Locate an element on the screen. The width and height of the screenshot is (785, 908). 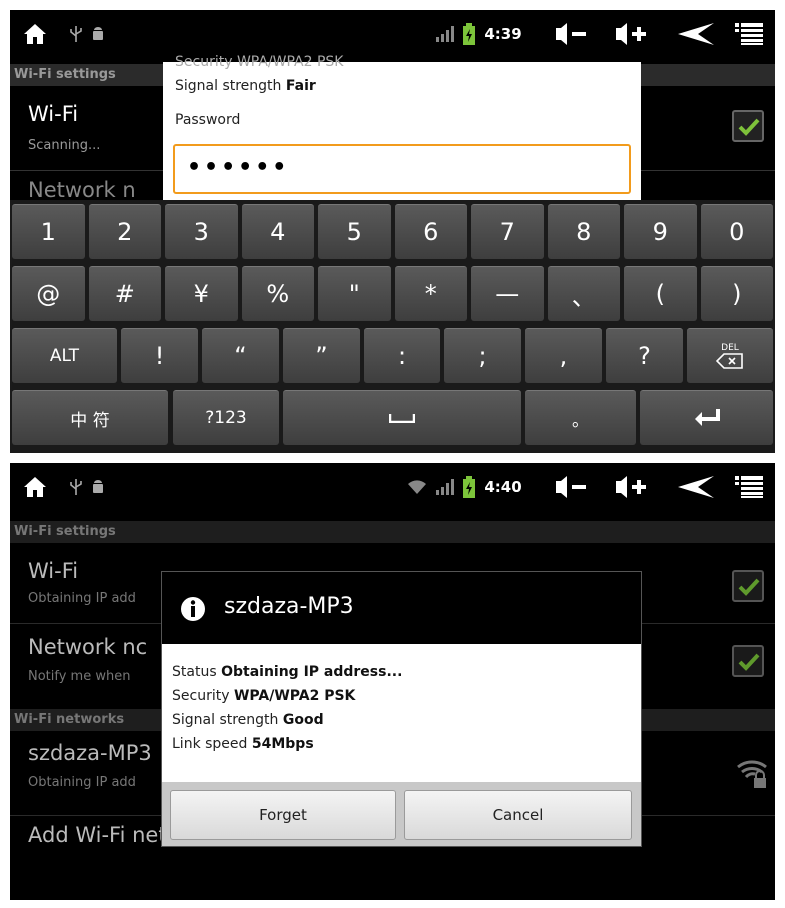
clock: 4:39 is located at coordinates (503, 34).